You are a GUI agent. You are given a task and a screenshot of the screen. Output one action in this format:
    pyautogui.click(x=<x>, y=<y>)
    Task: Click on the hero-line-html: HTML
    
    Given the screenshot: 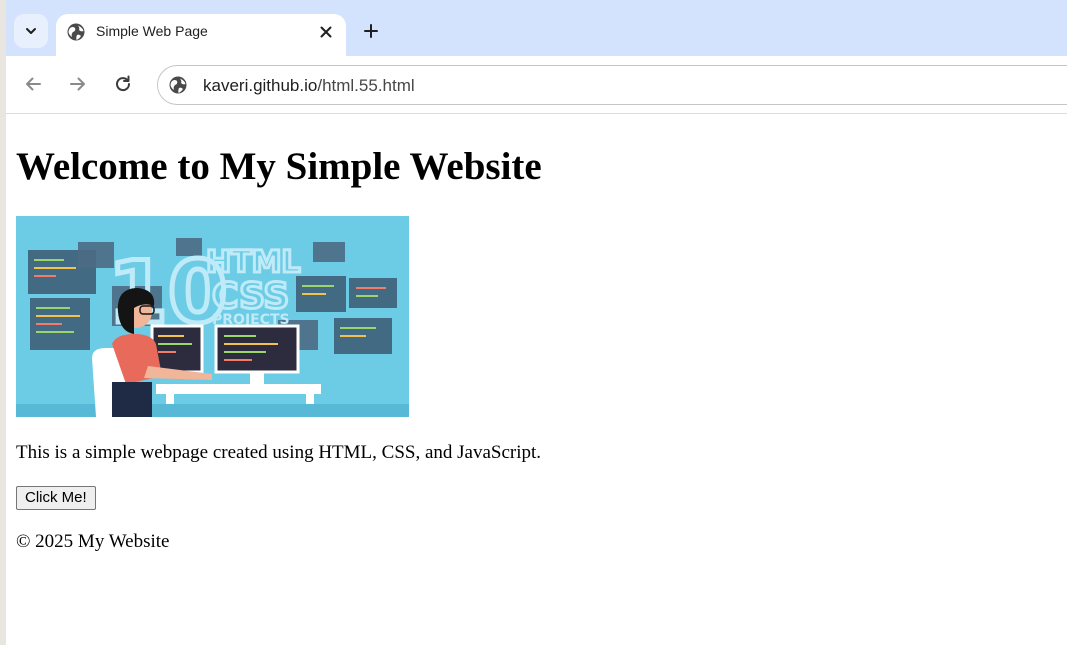 What is the action you would take?
    pyautogui.click(x=253, y=262)
    